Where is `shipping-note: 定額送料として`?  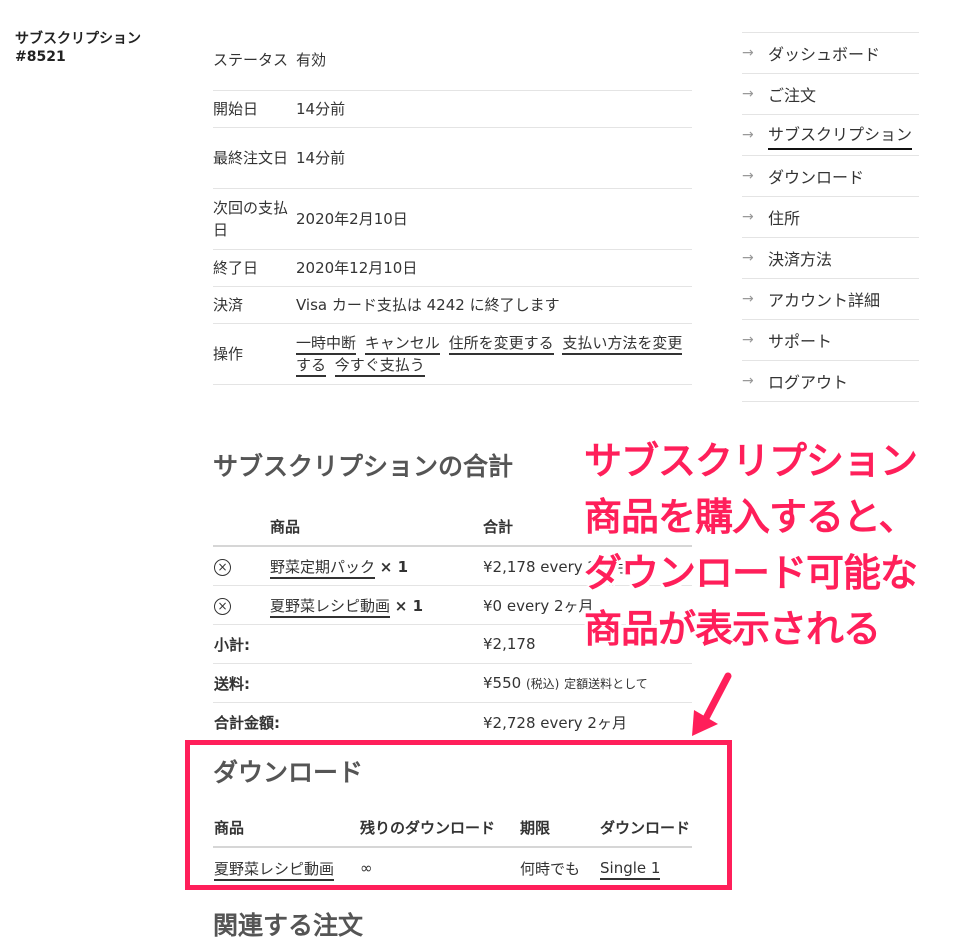
shipping-note: 定額送料として is located at coordinates (606, 684).